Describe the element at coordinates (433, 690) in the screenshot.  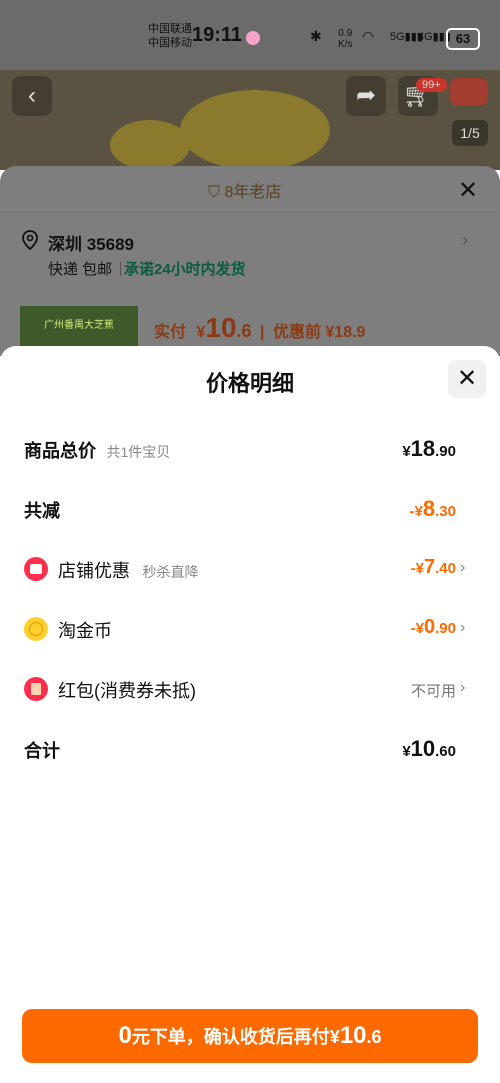
I see `red-packet-status: 不可用` at that location.